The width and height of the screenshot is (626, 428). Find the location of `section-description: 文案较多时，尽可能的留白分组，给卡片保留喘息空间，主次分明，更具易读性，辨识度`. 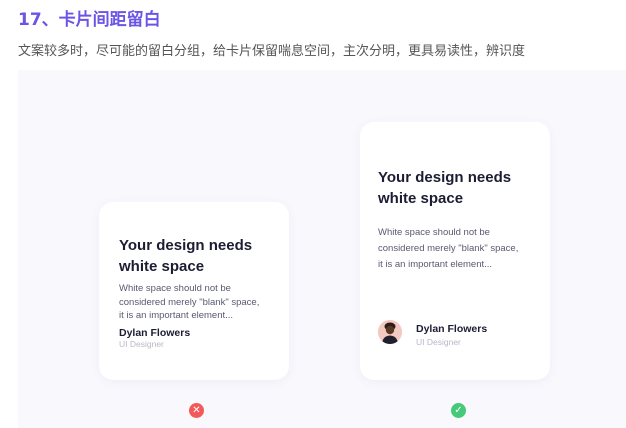

section-description: 文案较多时，尽可能的留白分组，给卡片保留喘息空间，主次分明，更具易读性，辨识度 is located at coordinates (272, 51).